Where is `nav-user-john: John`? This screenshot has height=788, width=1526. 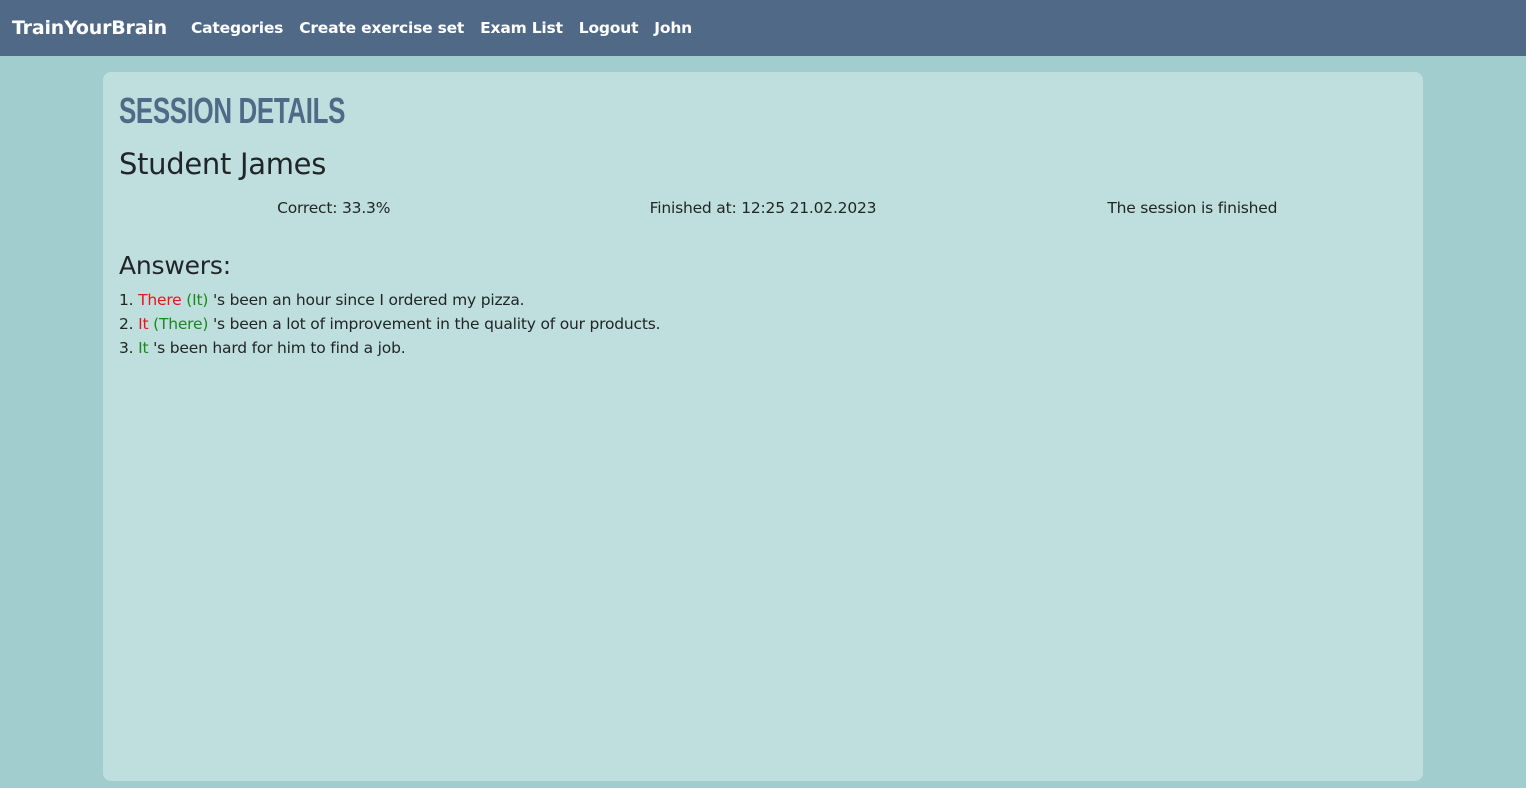 nav-user-john: John is located at coordinates (673, 28).